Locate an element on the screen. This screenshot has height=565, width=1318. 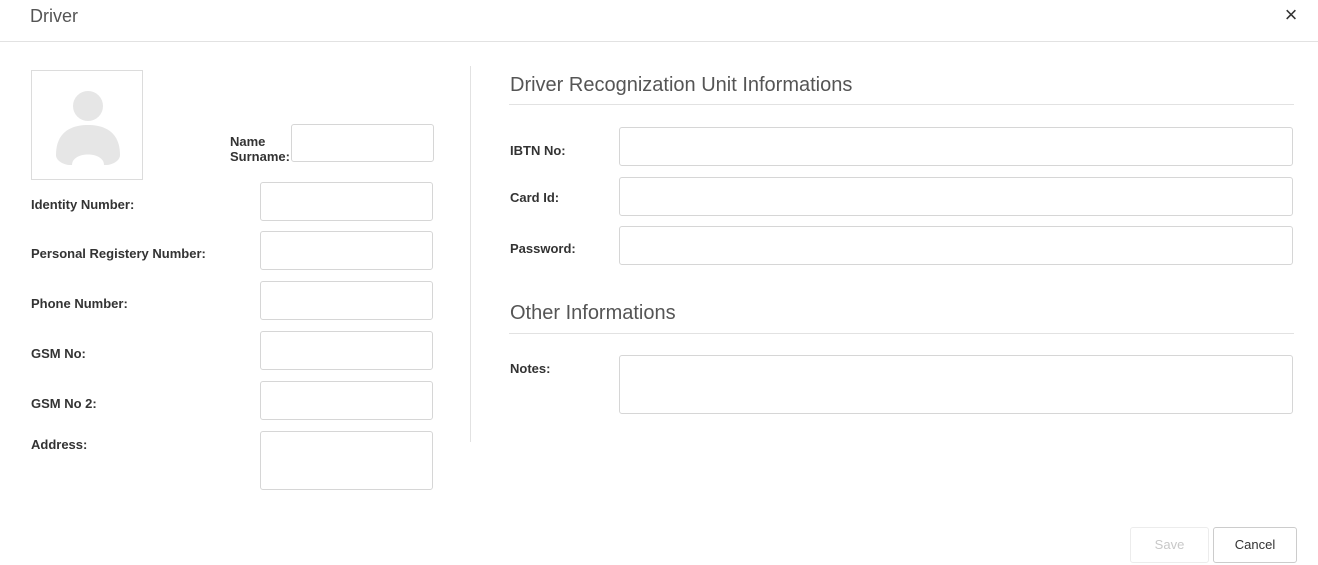
notes-label: Notes: is located at coordinates (530, 368).